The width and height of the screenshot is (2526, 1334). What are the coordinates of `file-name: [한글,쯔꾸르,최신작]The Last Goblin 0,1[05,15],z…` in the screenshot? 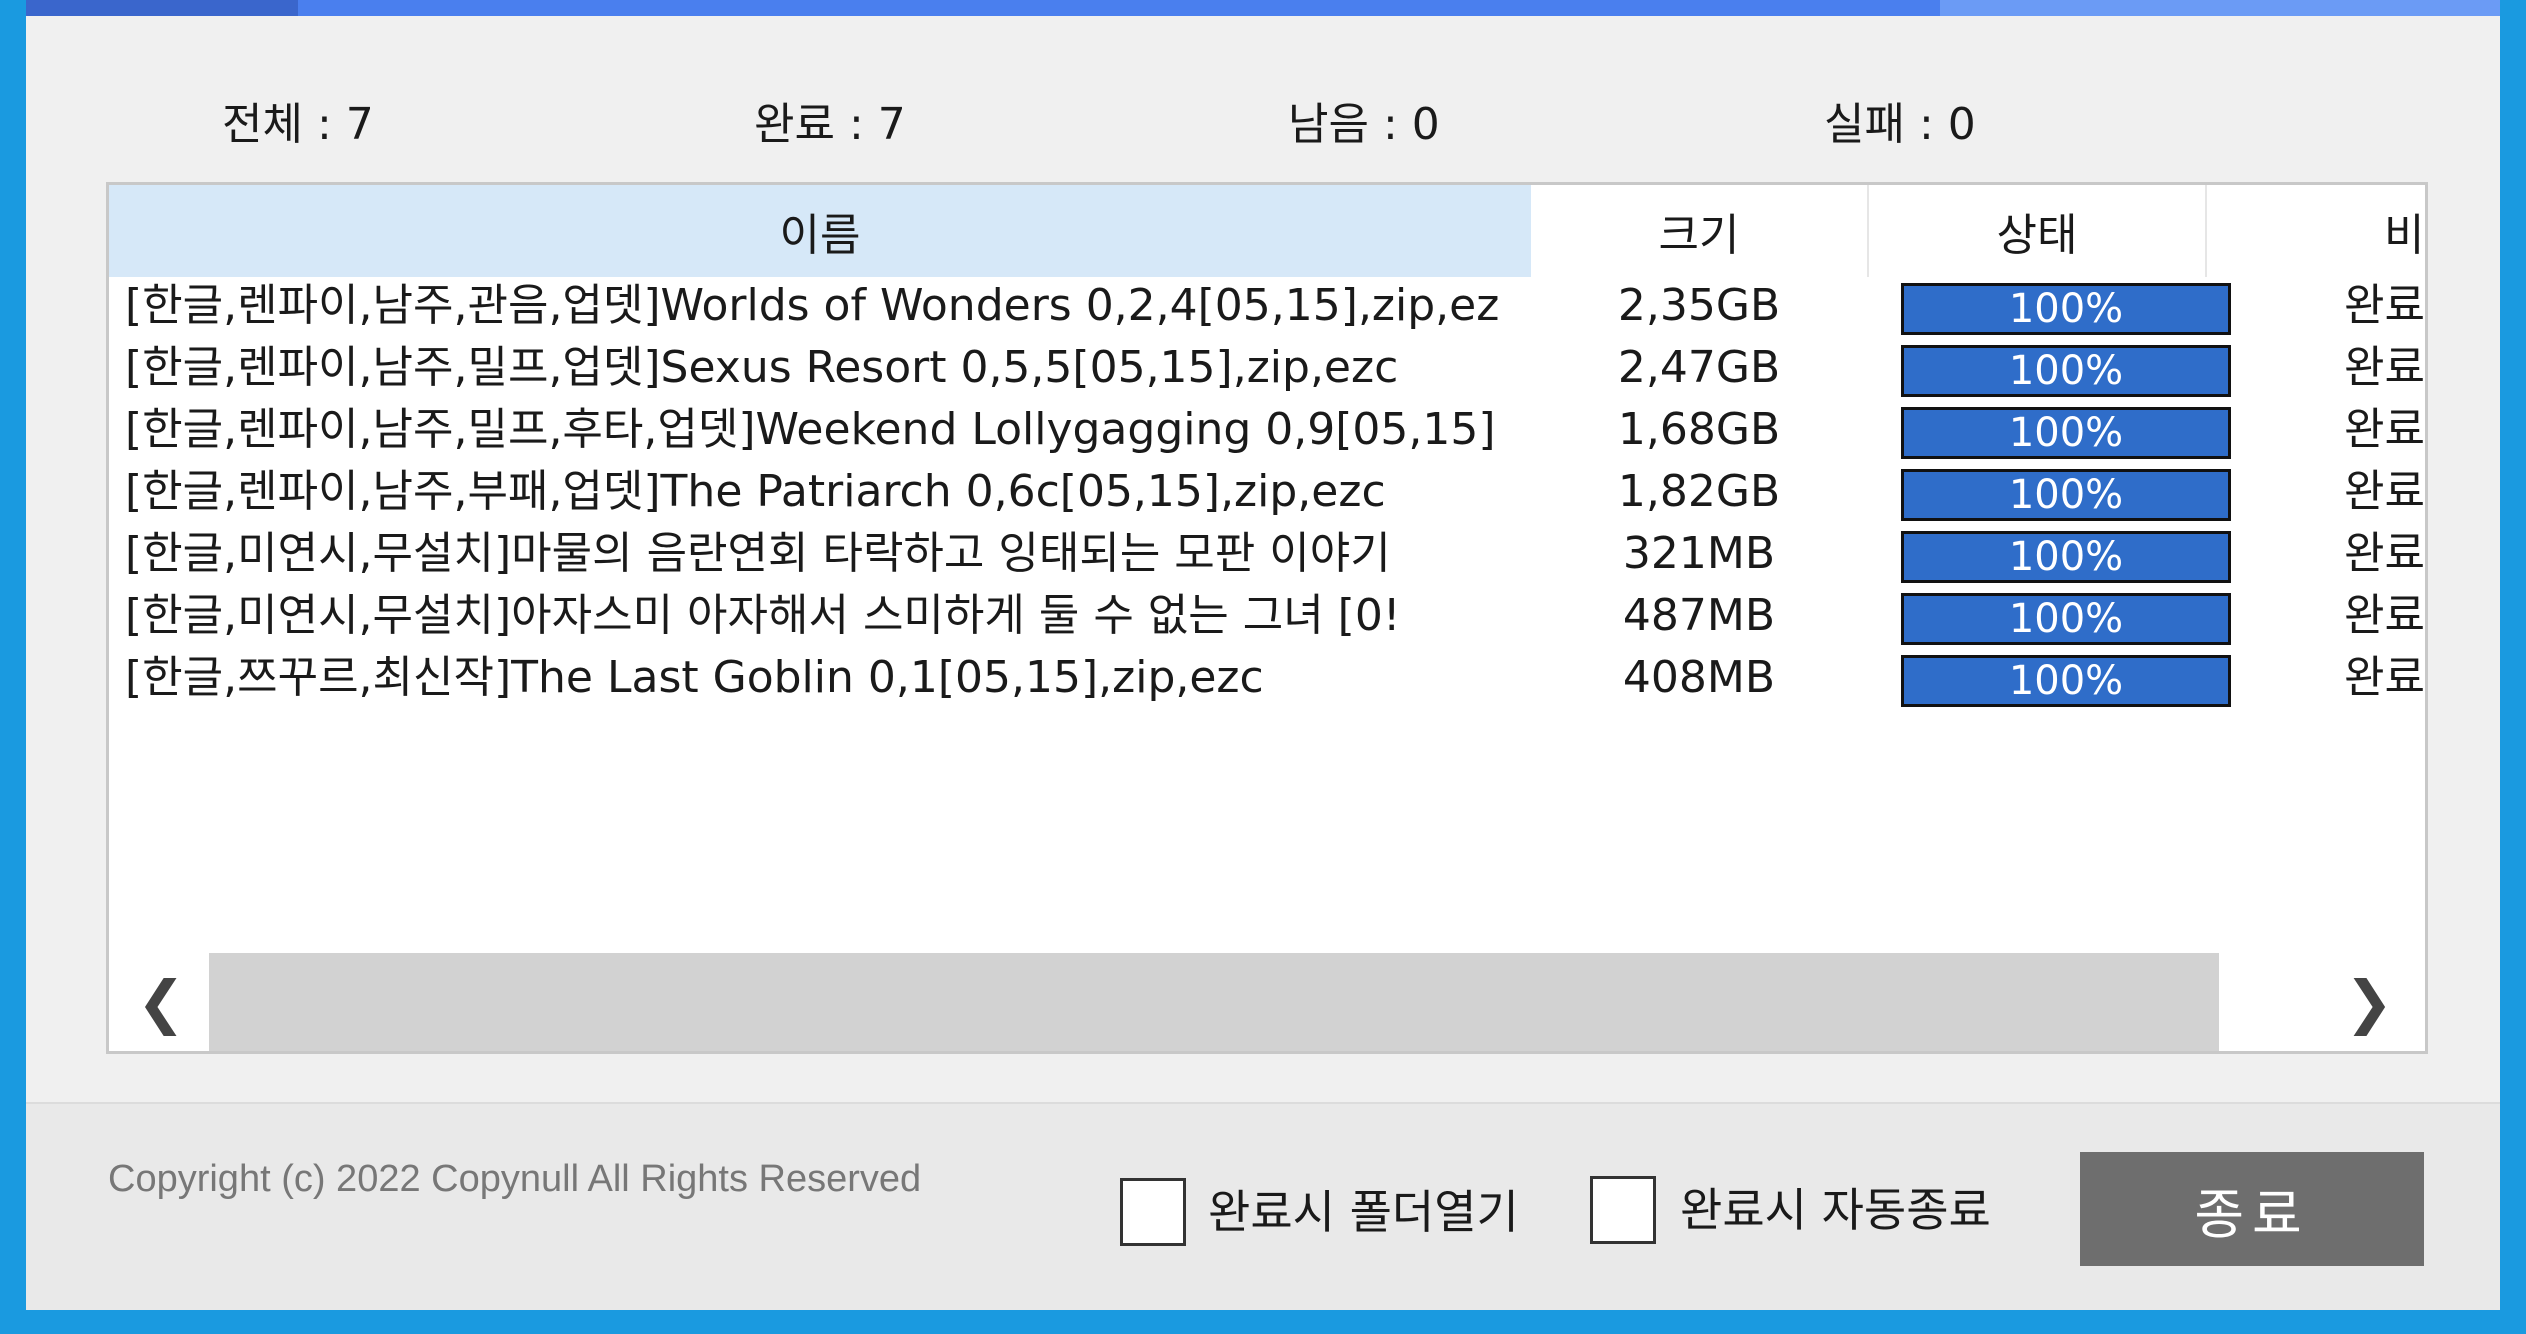 It's located at (694, 677).